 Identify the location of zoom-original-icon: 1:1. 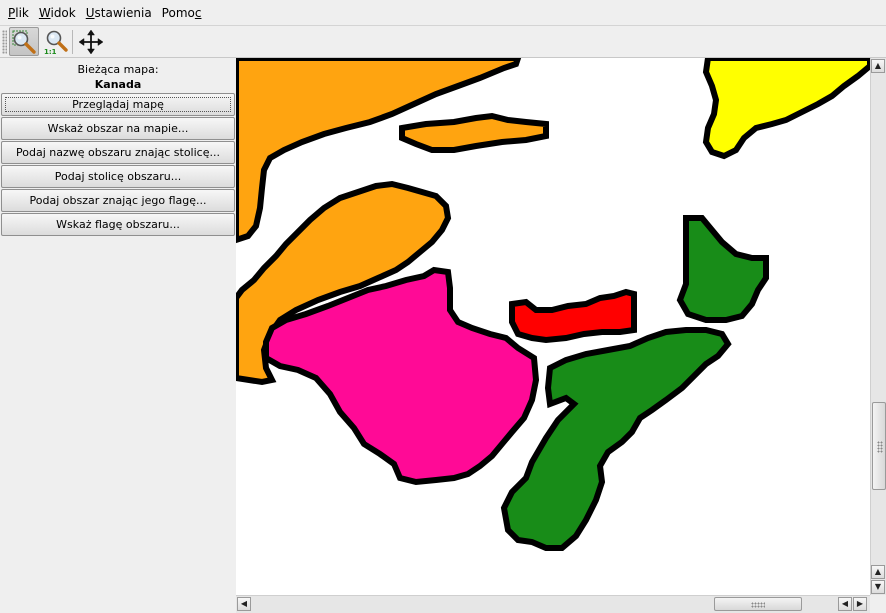
(56, 42).